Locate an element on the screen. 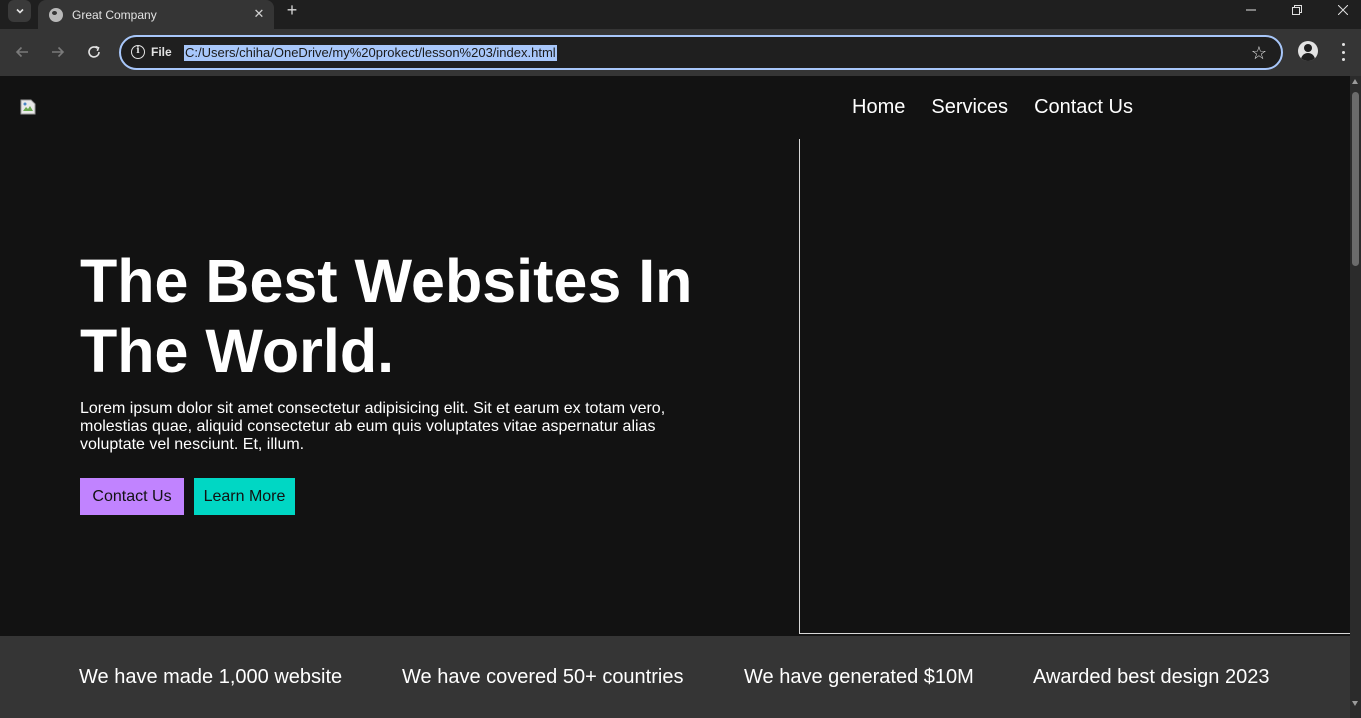 This screenshot has height=718, width=1361. restore-button is located at coordinates (1297, 10).